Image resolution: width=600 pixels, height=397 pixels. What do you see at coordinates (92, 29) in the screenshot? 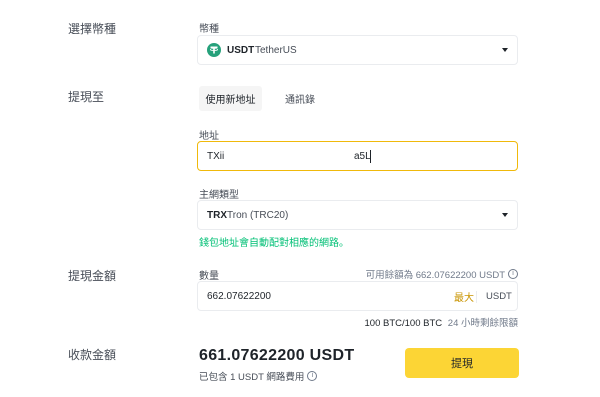
I see `coin-section-label: 選擇幣種` at bounding box center [92, 29].